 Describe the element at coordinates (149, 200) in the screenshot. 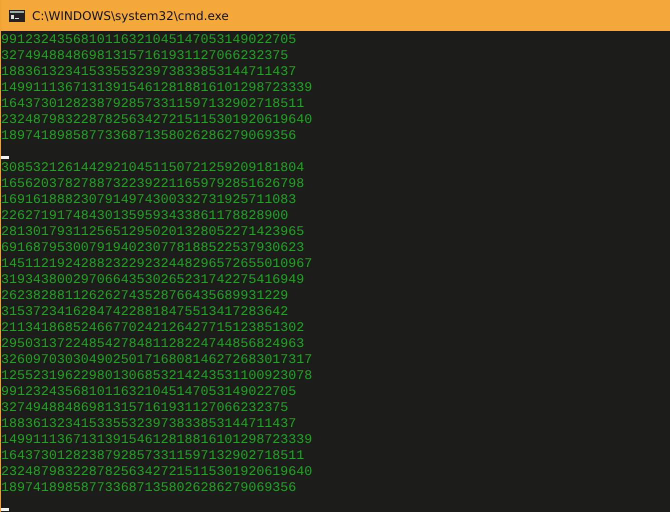

I see `console-line: 1691618882307914974300332731925711083` at that location.